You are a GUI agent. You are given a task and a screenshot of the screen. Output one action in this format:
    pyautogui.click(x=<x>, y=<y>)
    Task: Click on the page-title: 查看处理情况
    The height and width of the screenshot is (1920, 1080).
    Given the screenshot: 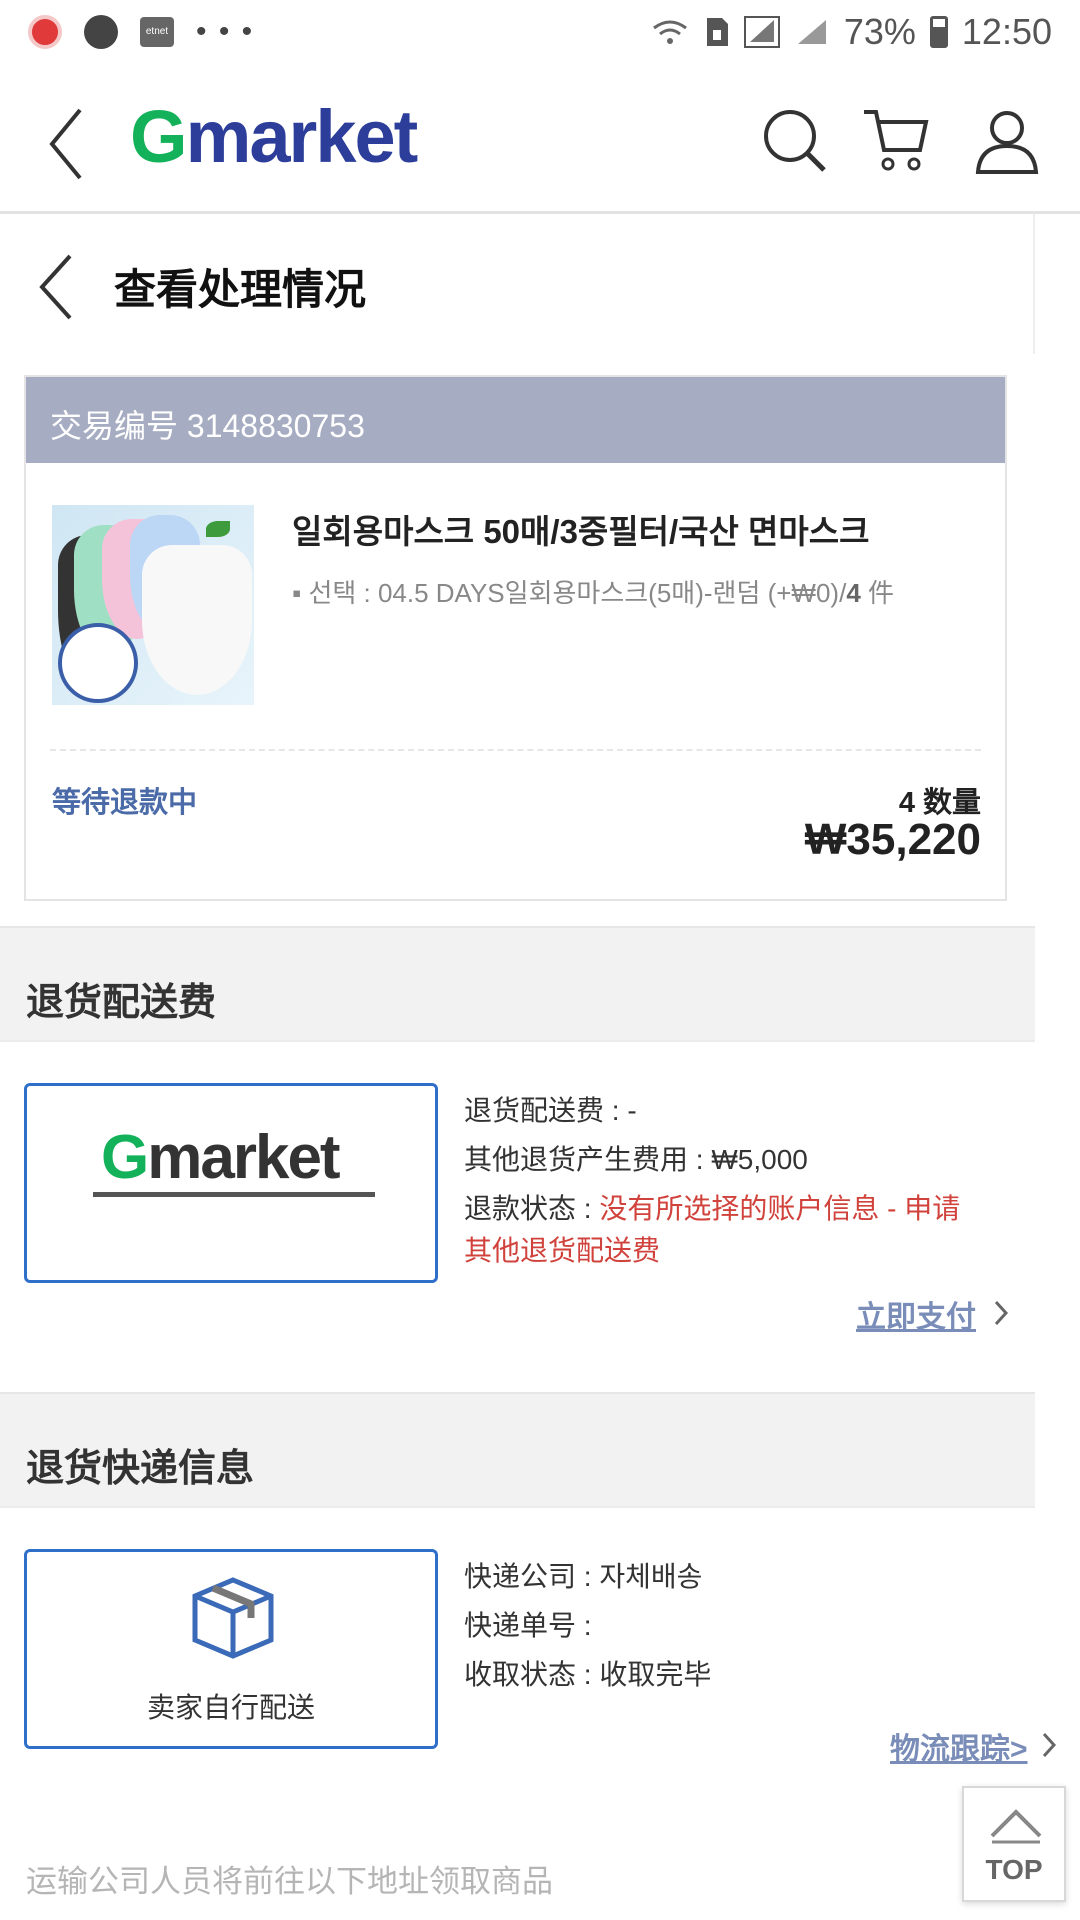 What is the action you would take?
    pyautogui.click(x=240, y=289)
    